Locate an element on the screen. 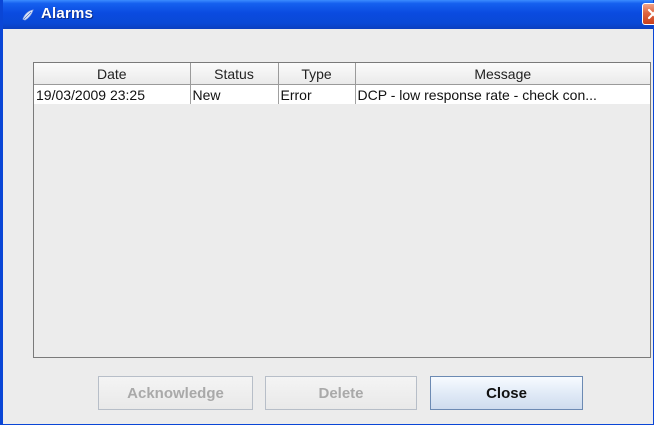  title-bar: Alarms is located at coordinates (328, 14).